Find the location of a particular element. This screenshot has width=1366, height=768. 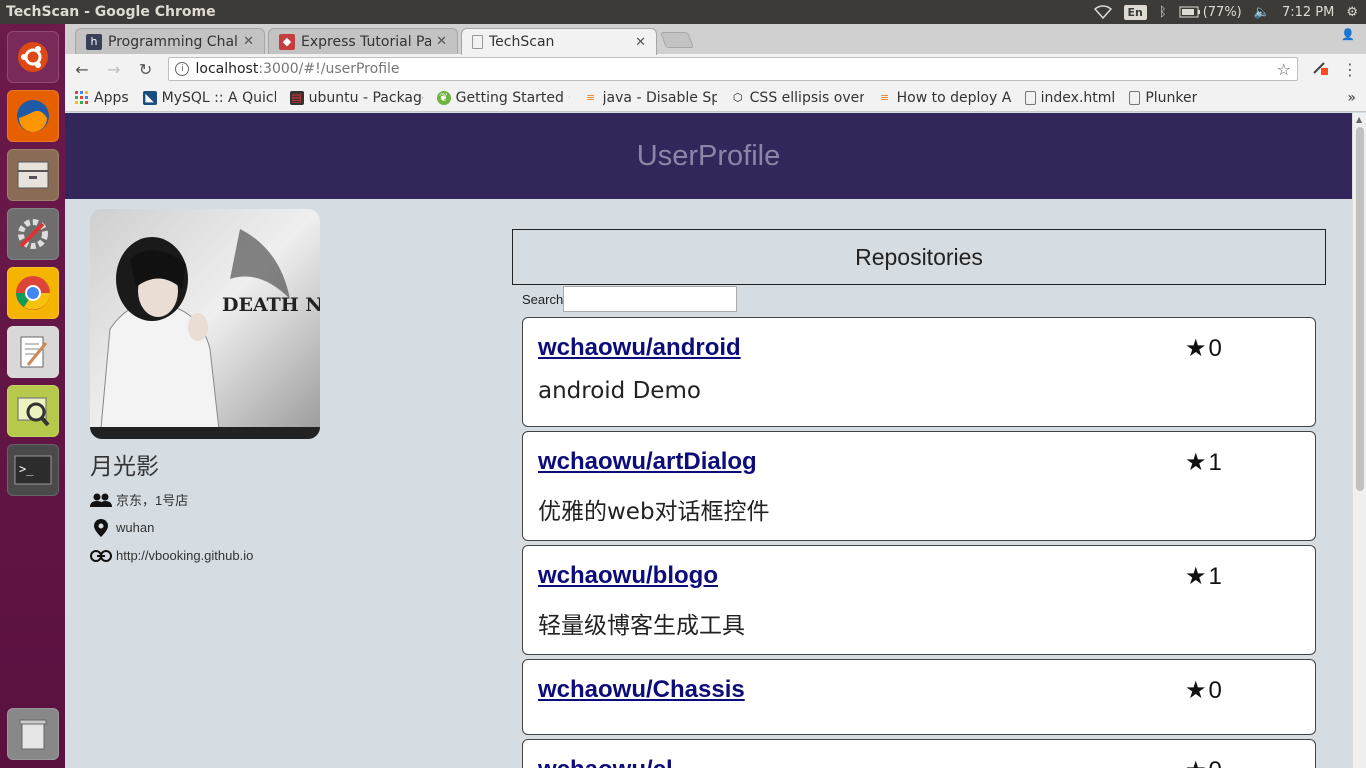

bookmark-label: ubuntu - Package is located at coordinates (365, 97).